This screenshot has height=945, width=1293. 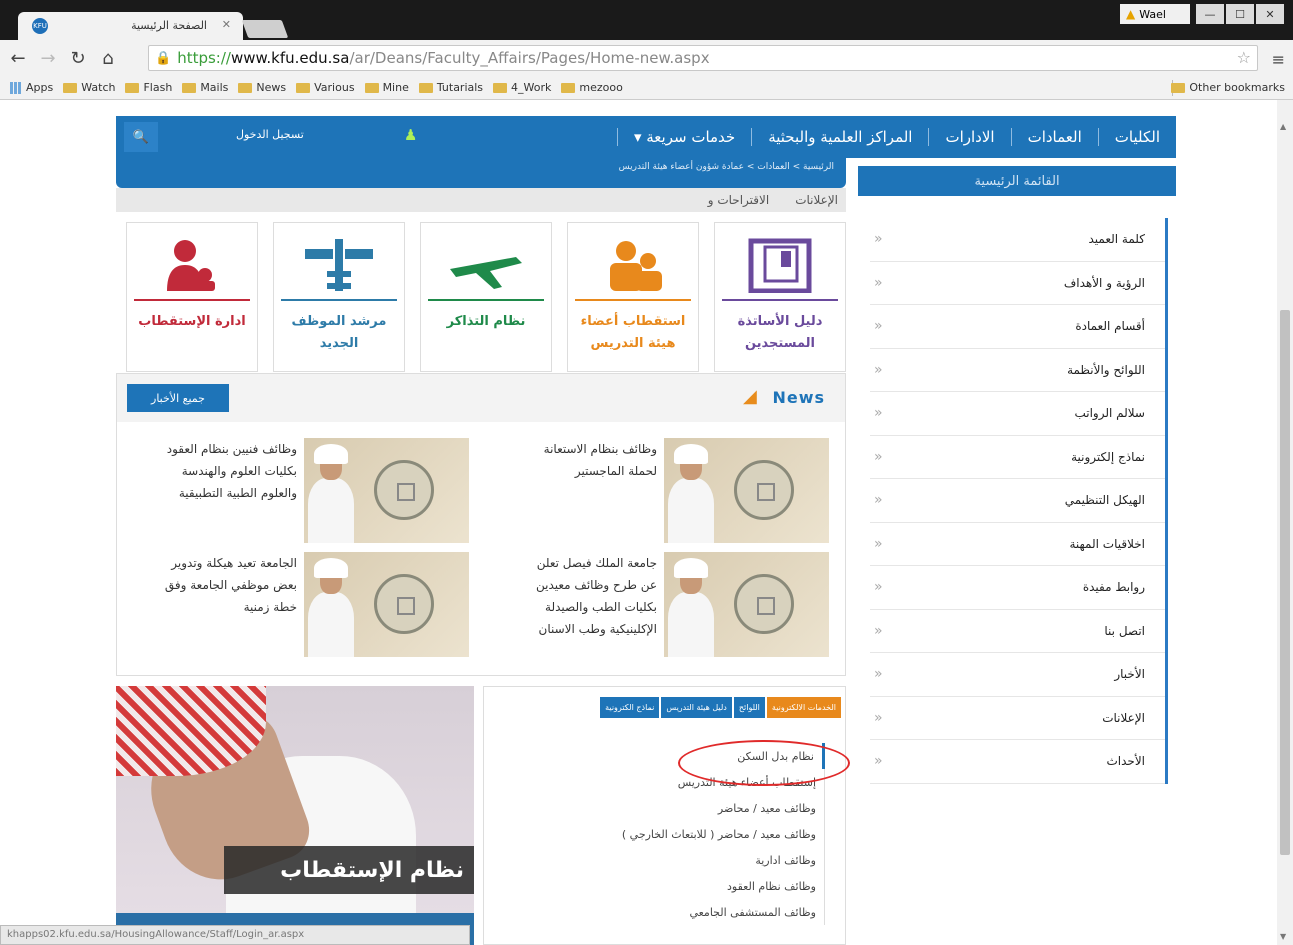 What do you see at coordinates (1017, 181) in the screenshot?
I see `sidebar-title: القائمة الرئيسية` at bounding box center [1017, 181].